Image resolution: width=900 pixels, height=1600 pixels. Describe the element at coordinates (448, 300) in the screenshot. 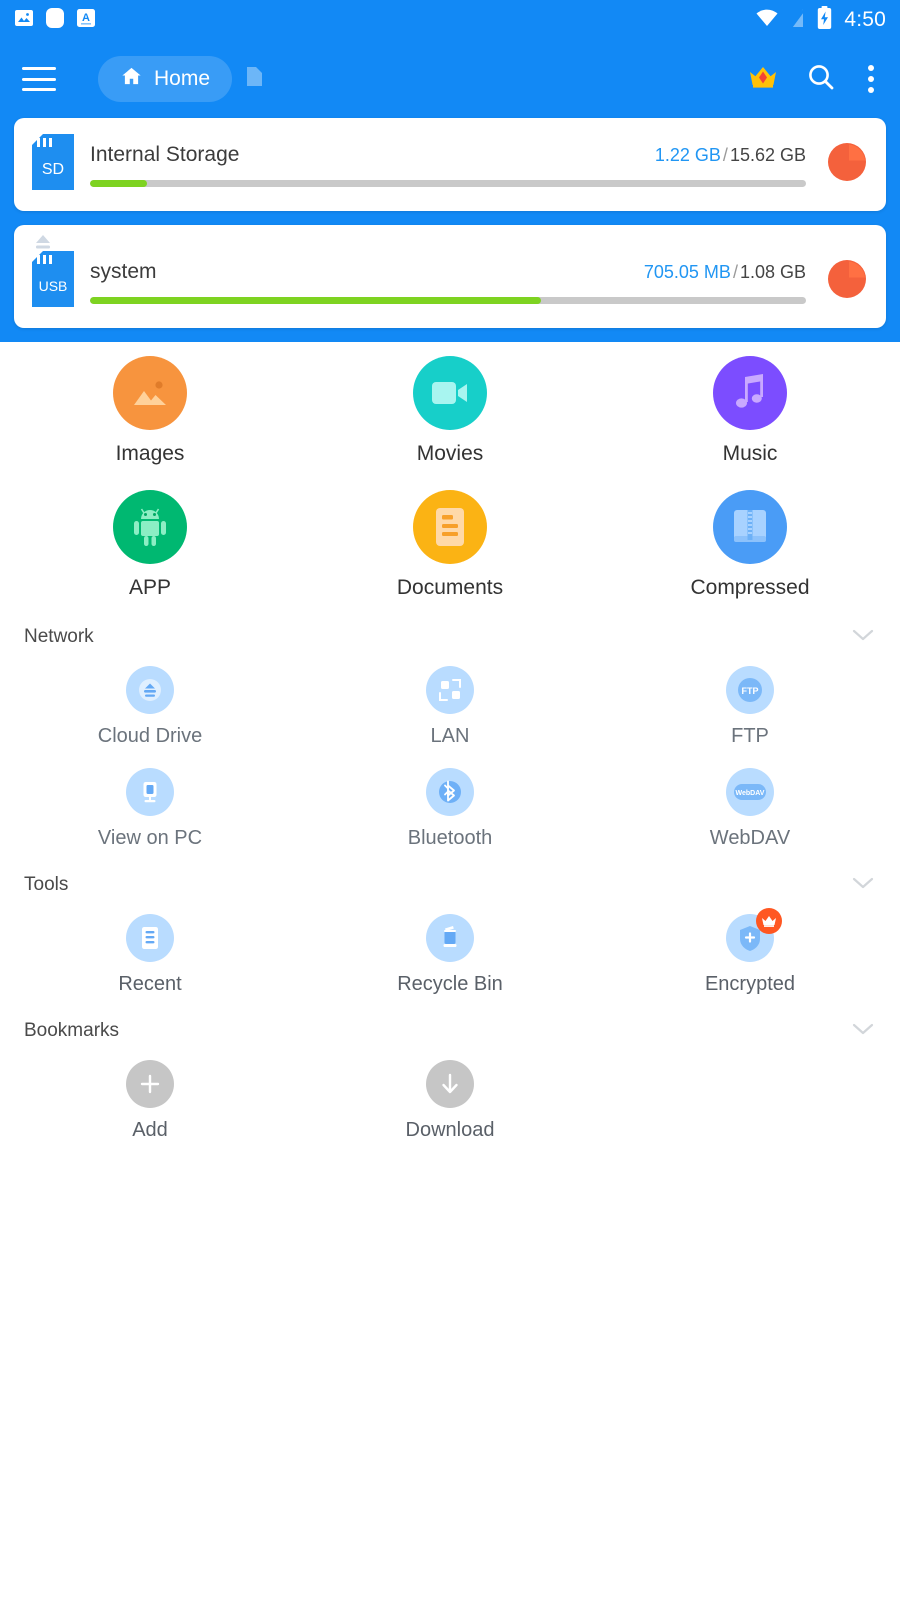

I see `storage-progress-bar` at that location.